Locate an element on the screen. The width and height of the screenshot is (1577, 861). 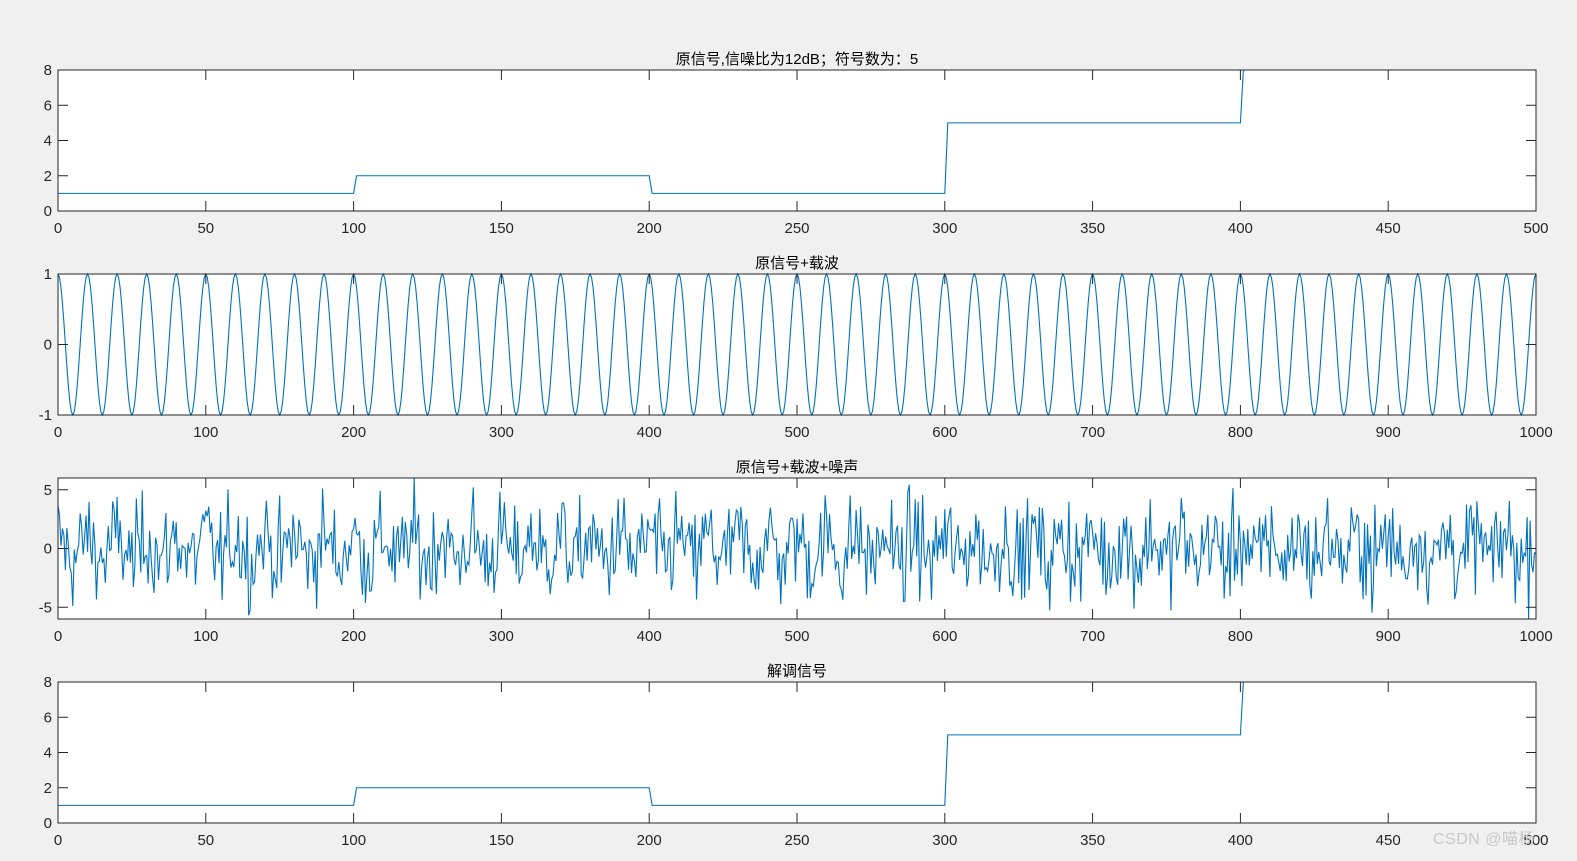
watermark: CSDN @喵杨 is located at coordinates (1483, 839).